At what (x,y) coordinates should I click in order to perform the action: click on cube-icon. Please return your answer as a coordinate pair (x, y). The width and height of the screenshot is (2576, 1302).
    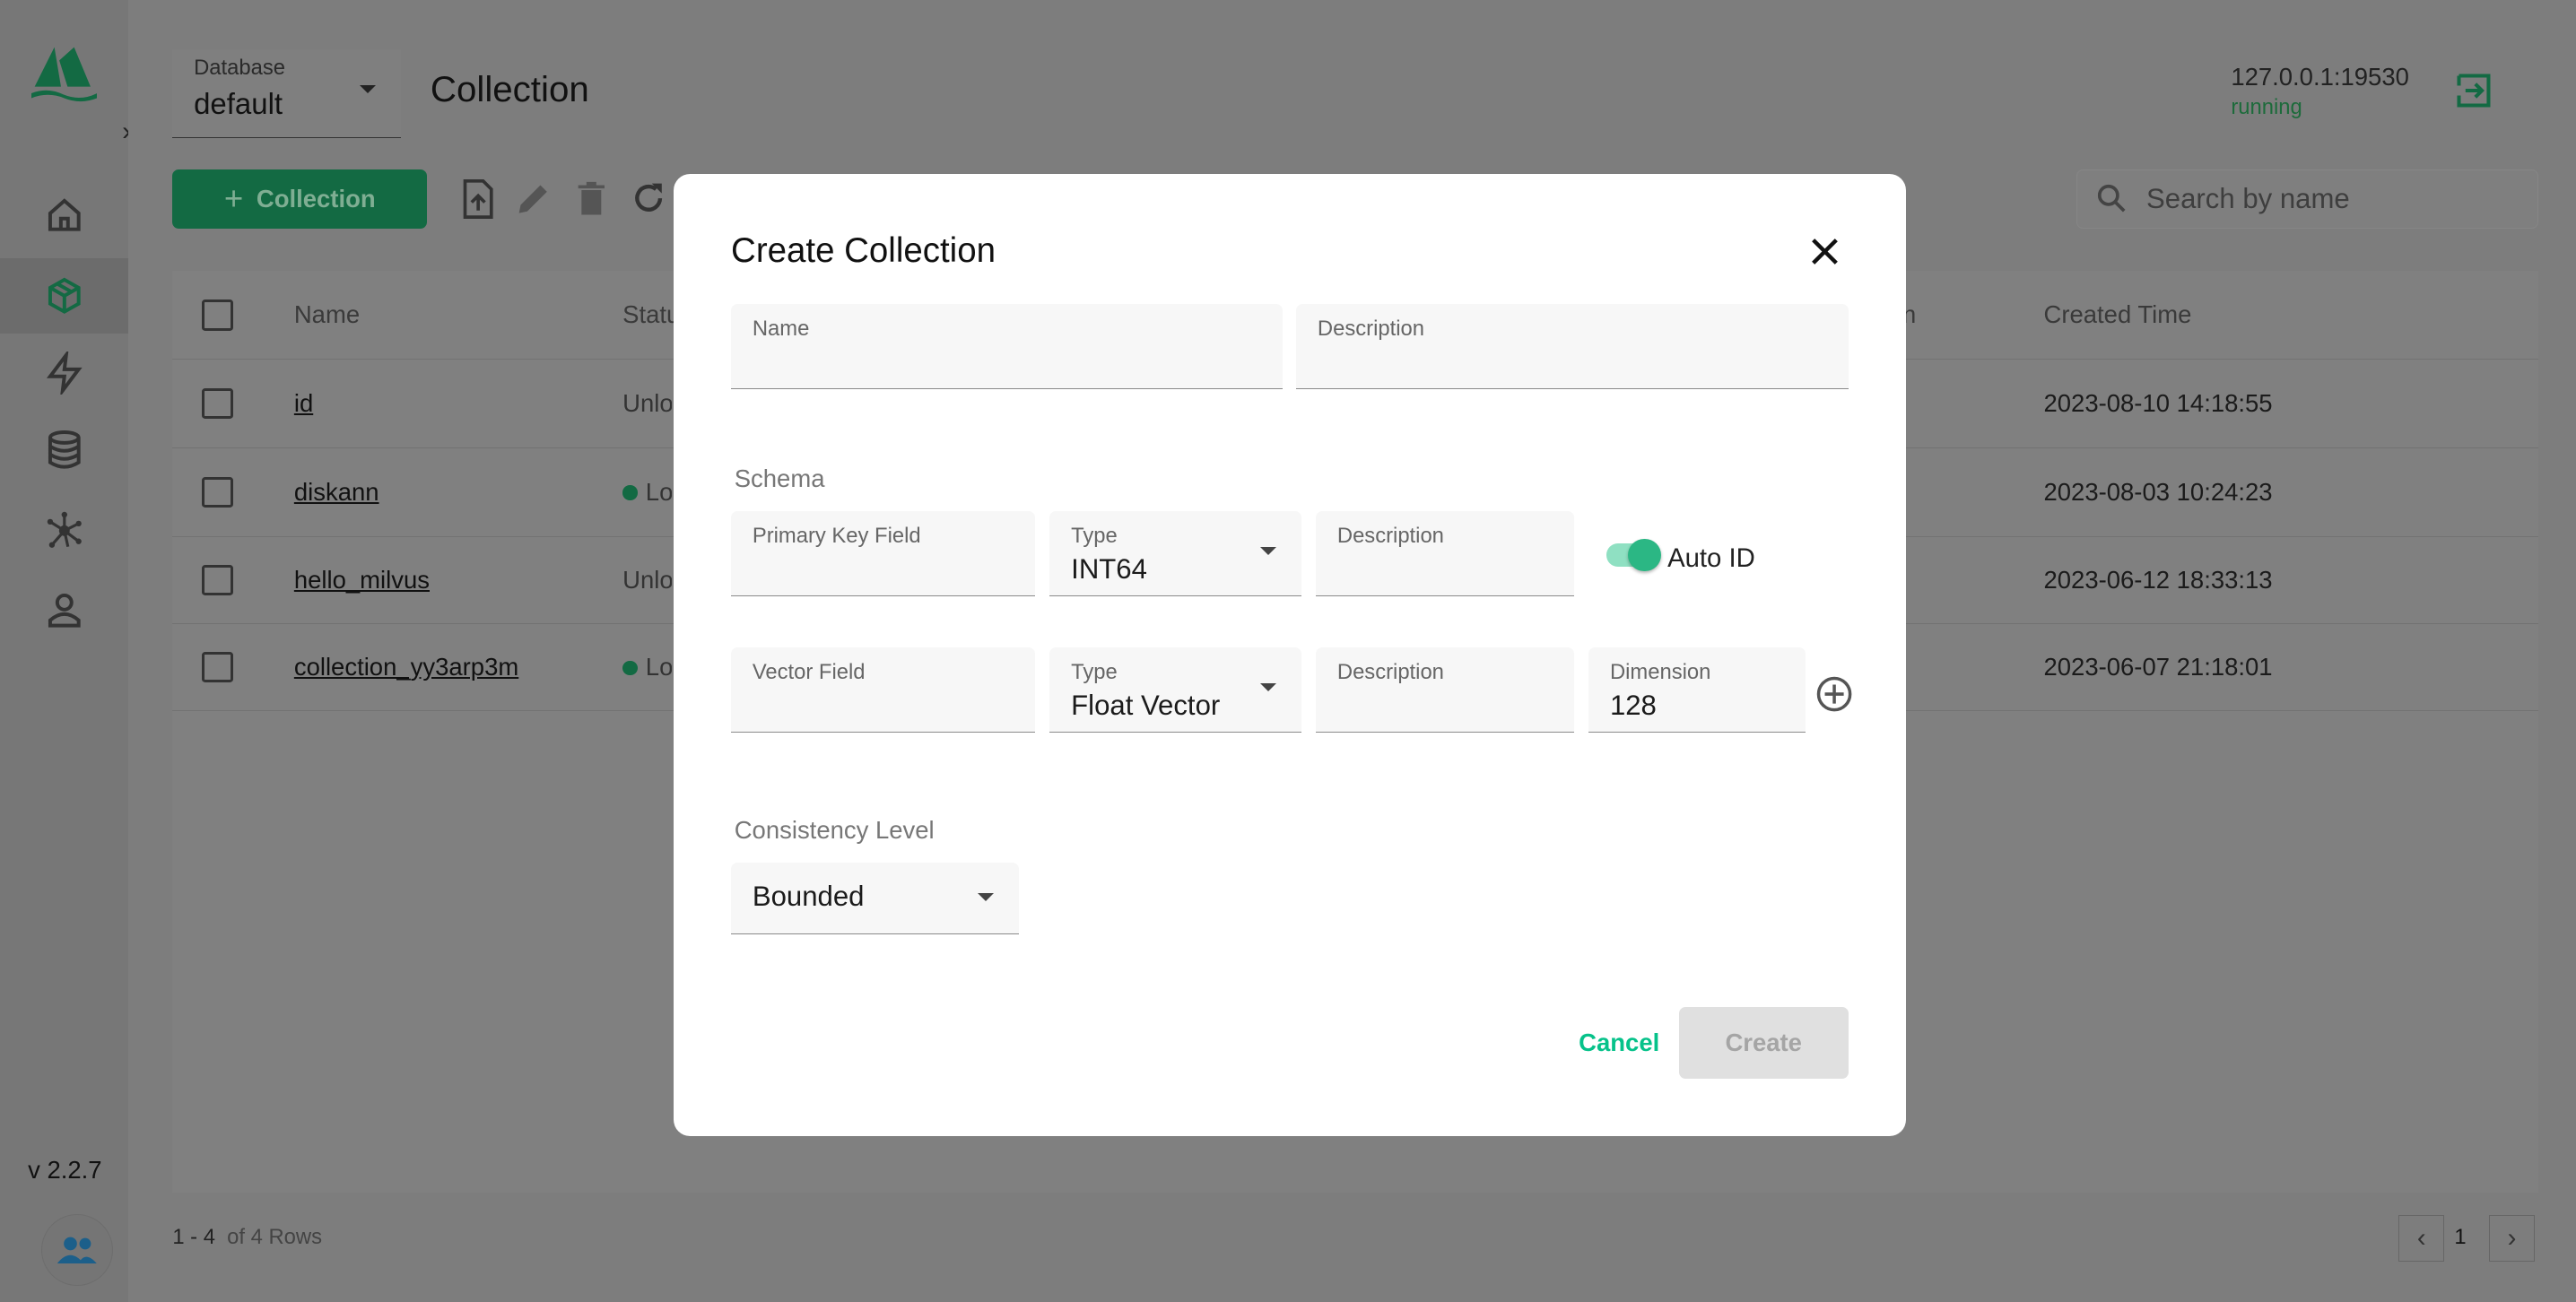
    Looking at the image, I should click on (64, 296).